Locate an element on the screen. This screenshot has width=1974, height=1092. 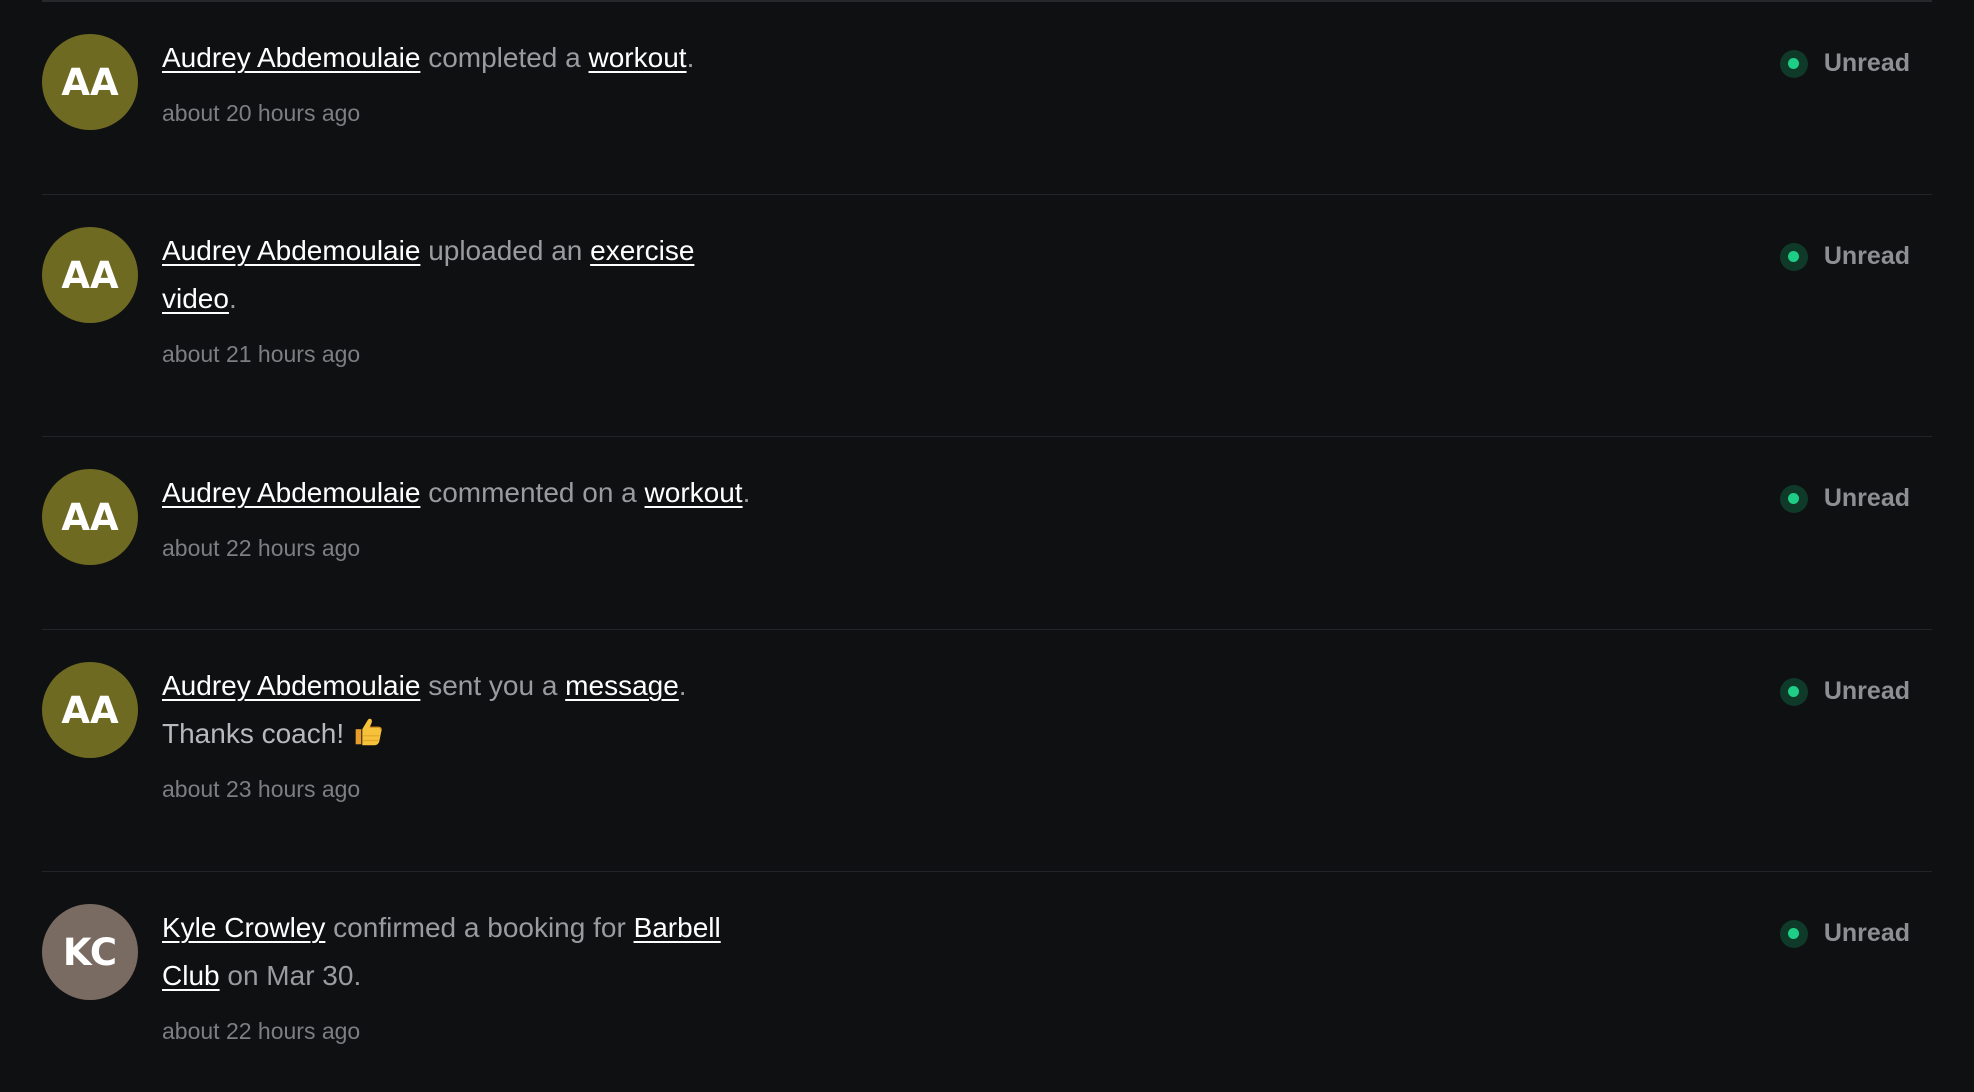
notification-message: Audrey Abdemoulaie sent you a message. is located at coordinates (472, 686).